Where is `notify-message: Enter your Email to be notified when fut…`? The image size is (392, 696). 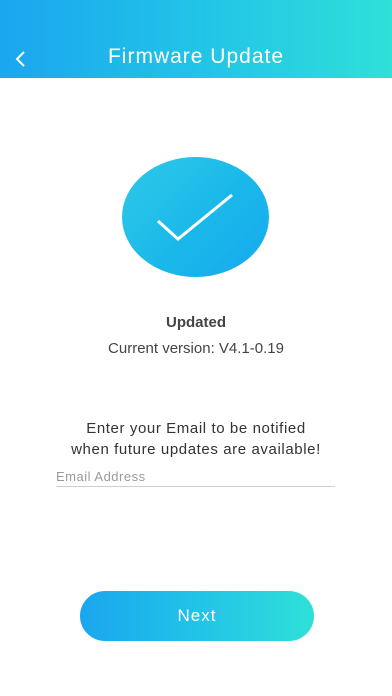 notify-message: Enter your Email to be notified when fut… is located at coordinates (196, 439).